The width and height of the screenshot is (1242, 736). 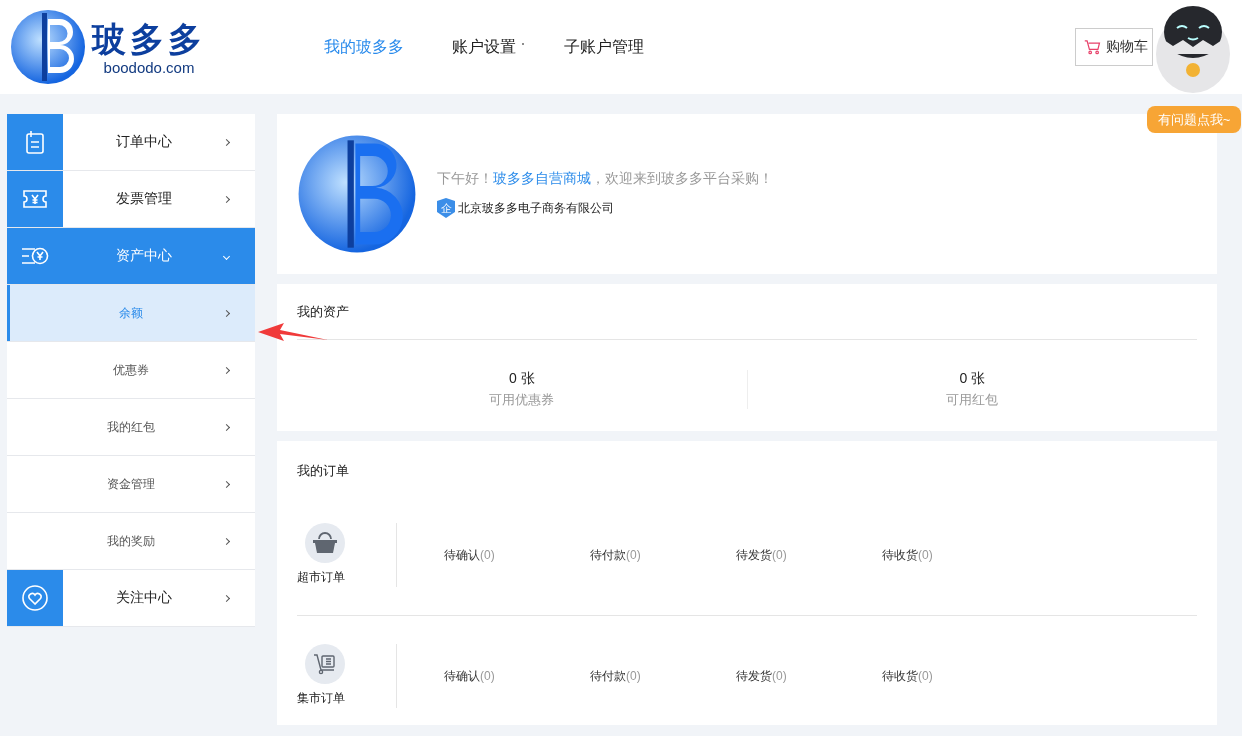 What do you see at coordinates (149, 67) in the screenshot?
I see `logo-domain: boododo.com` at bounding box center [149, 67].